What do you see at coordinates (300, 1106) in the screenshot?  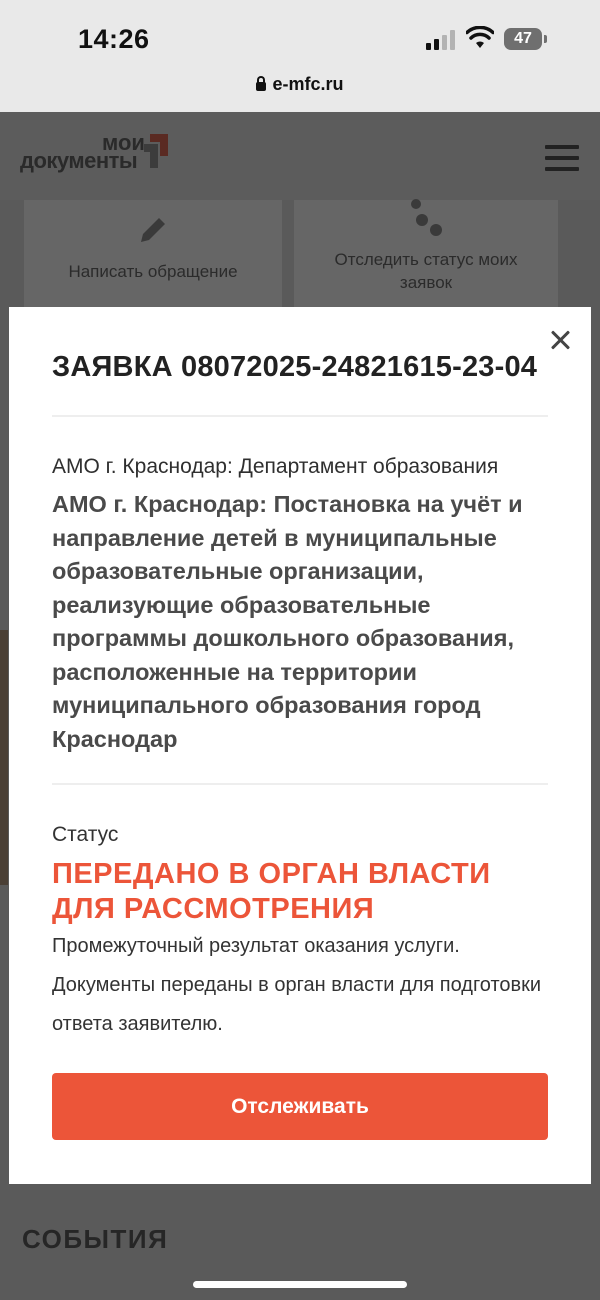 I see `track-button: Отслеживать` at bounding box center [300, 1106].